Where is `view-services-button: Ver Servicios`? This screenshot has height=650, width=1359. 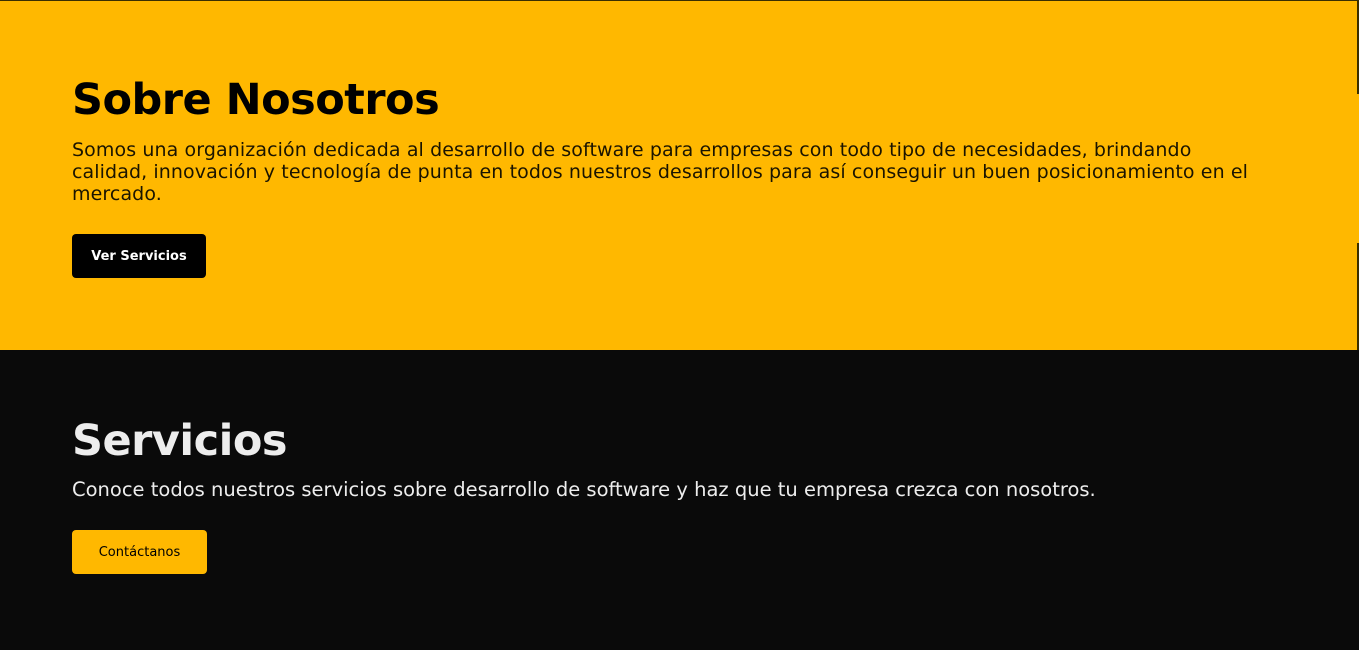
view-services-button: Ver Servicios is located at coordinates (139, 256).